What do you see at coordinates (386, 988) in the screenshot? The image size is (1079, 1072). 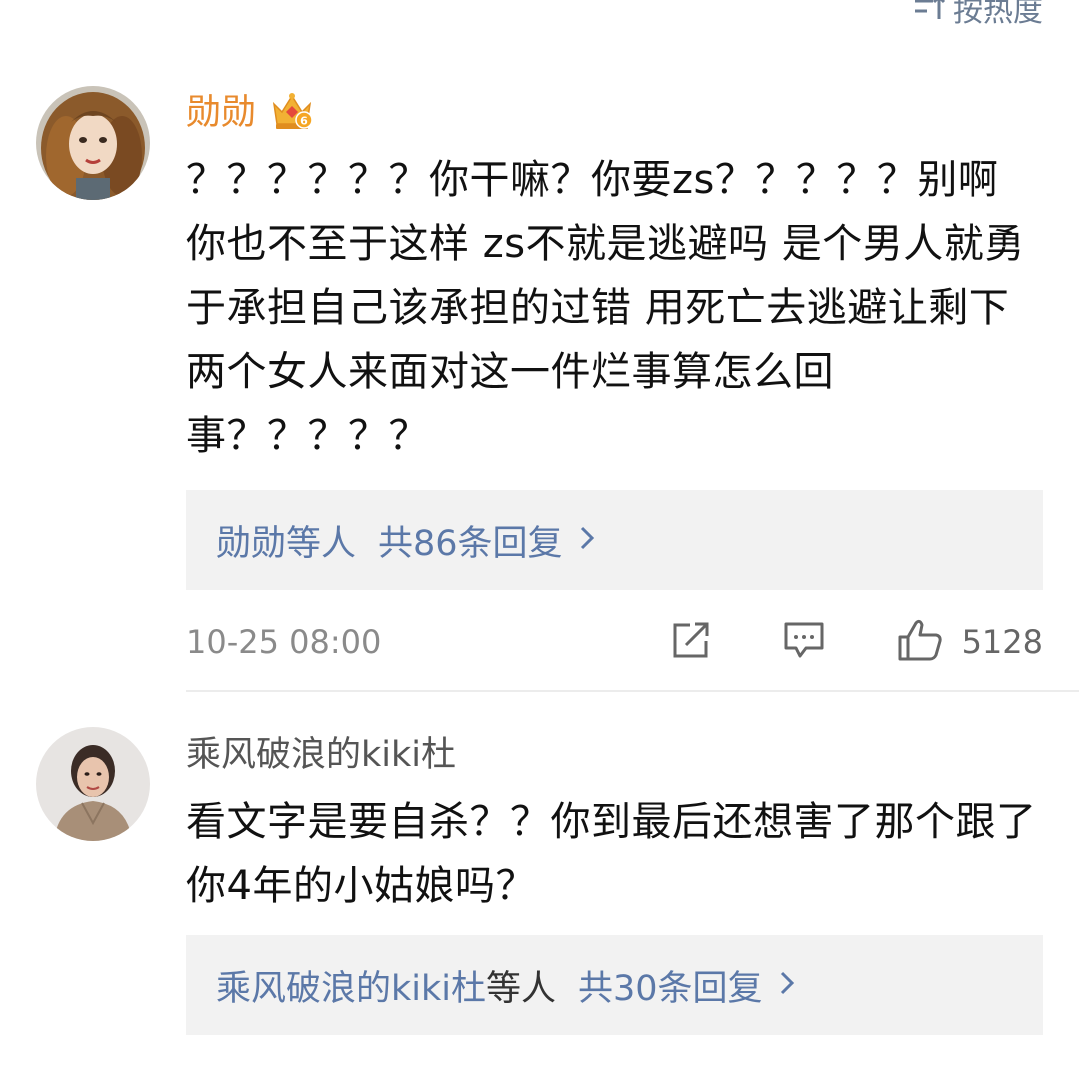 I see `replies-users: 乘风破浪的kiki杜等人` at bounding box center [386, 988].